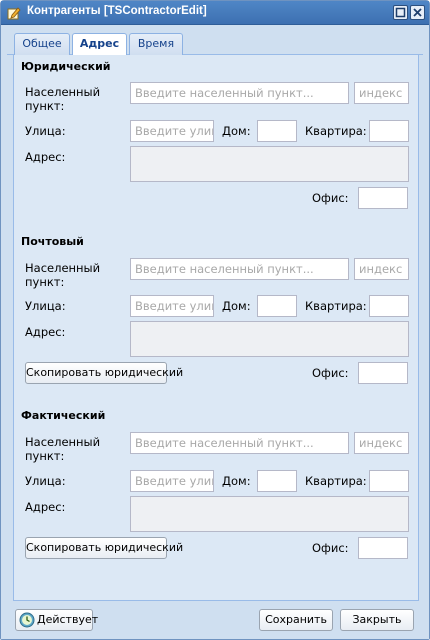 The width and height of the screenshot is (430, 640). Describe the element at coordinates (215, 40) in the screenshot. I see `tab-strip: Общее Адрес Время` at that location.